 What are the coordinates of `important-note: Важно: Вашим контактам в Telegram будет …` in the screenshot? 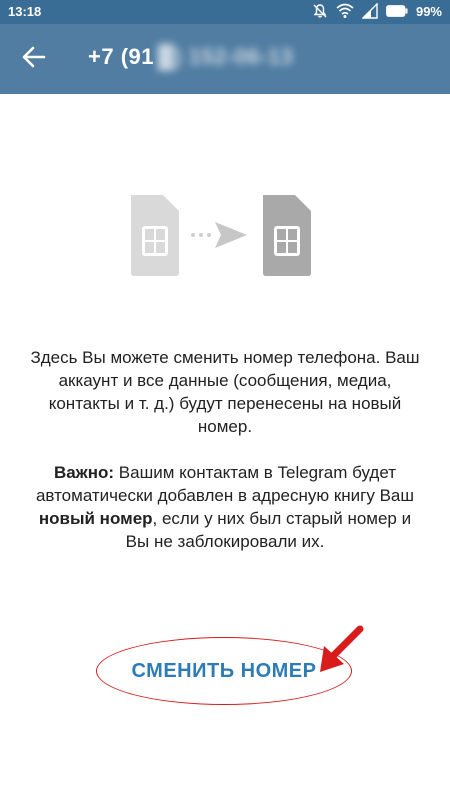 It's located at (225, 507).